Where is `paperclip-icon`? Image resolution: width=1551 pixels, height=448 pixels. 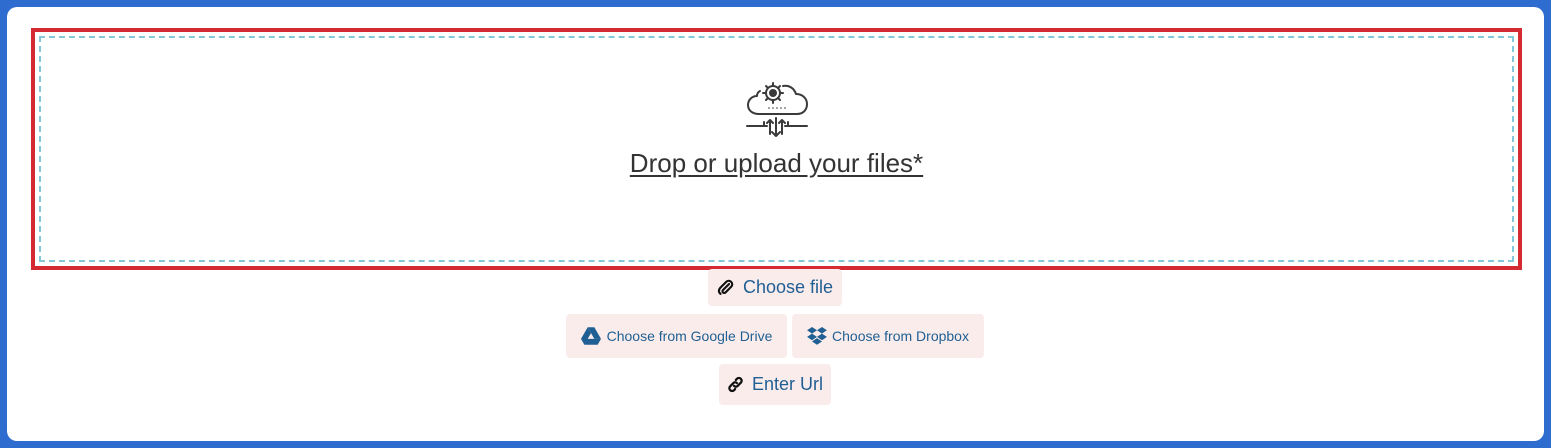 paperclip-icon is located at coordinates (725, 287).